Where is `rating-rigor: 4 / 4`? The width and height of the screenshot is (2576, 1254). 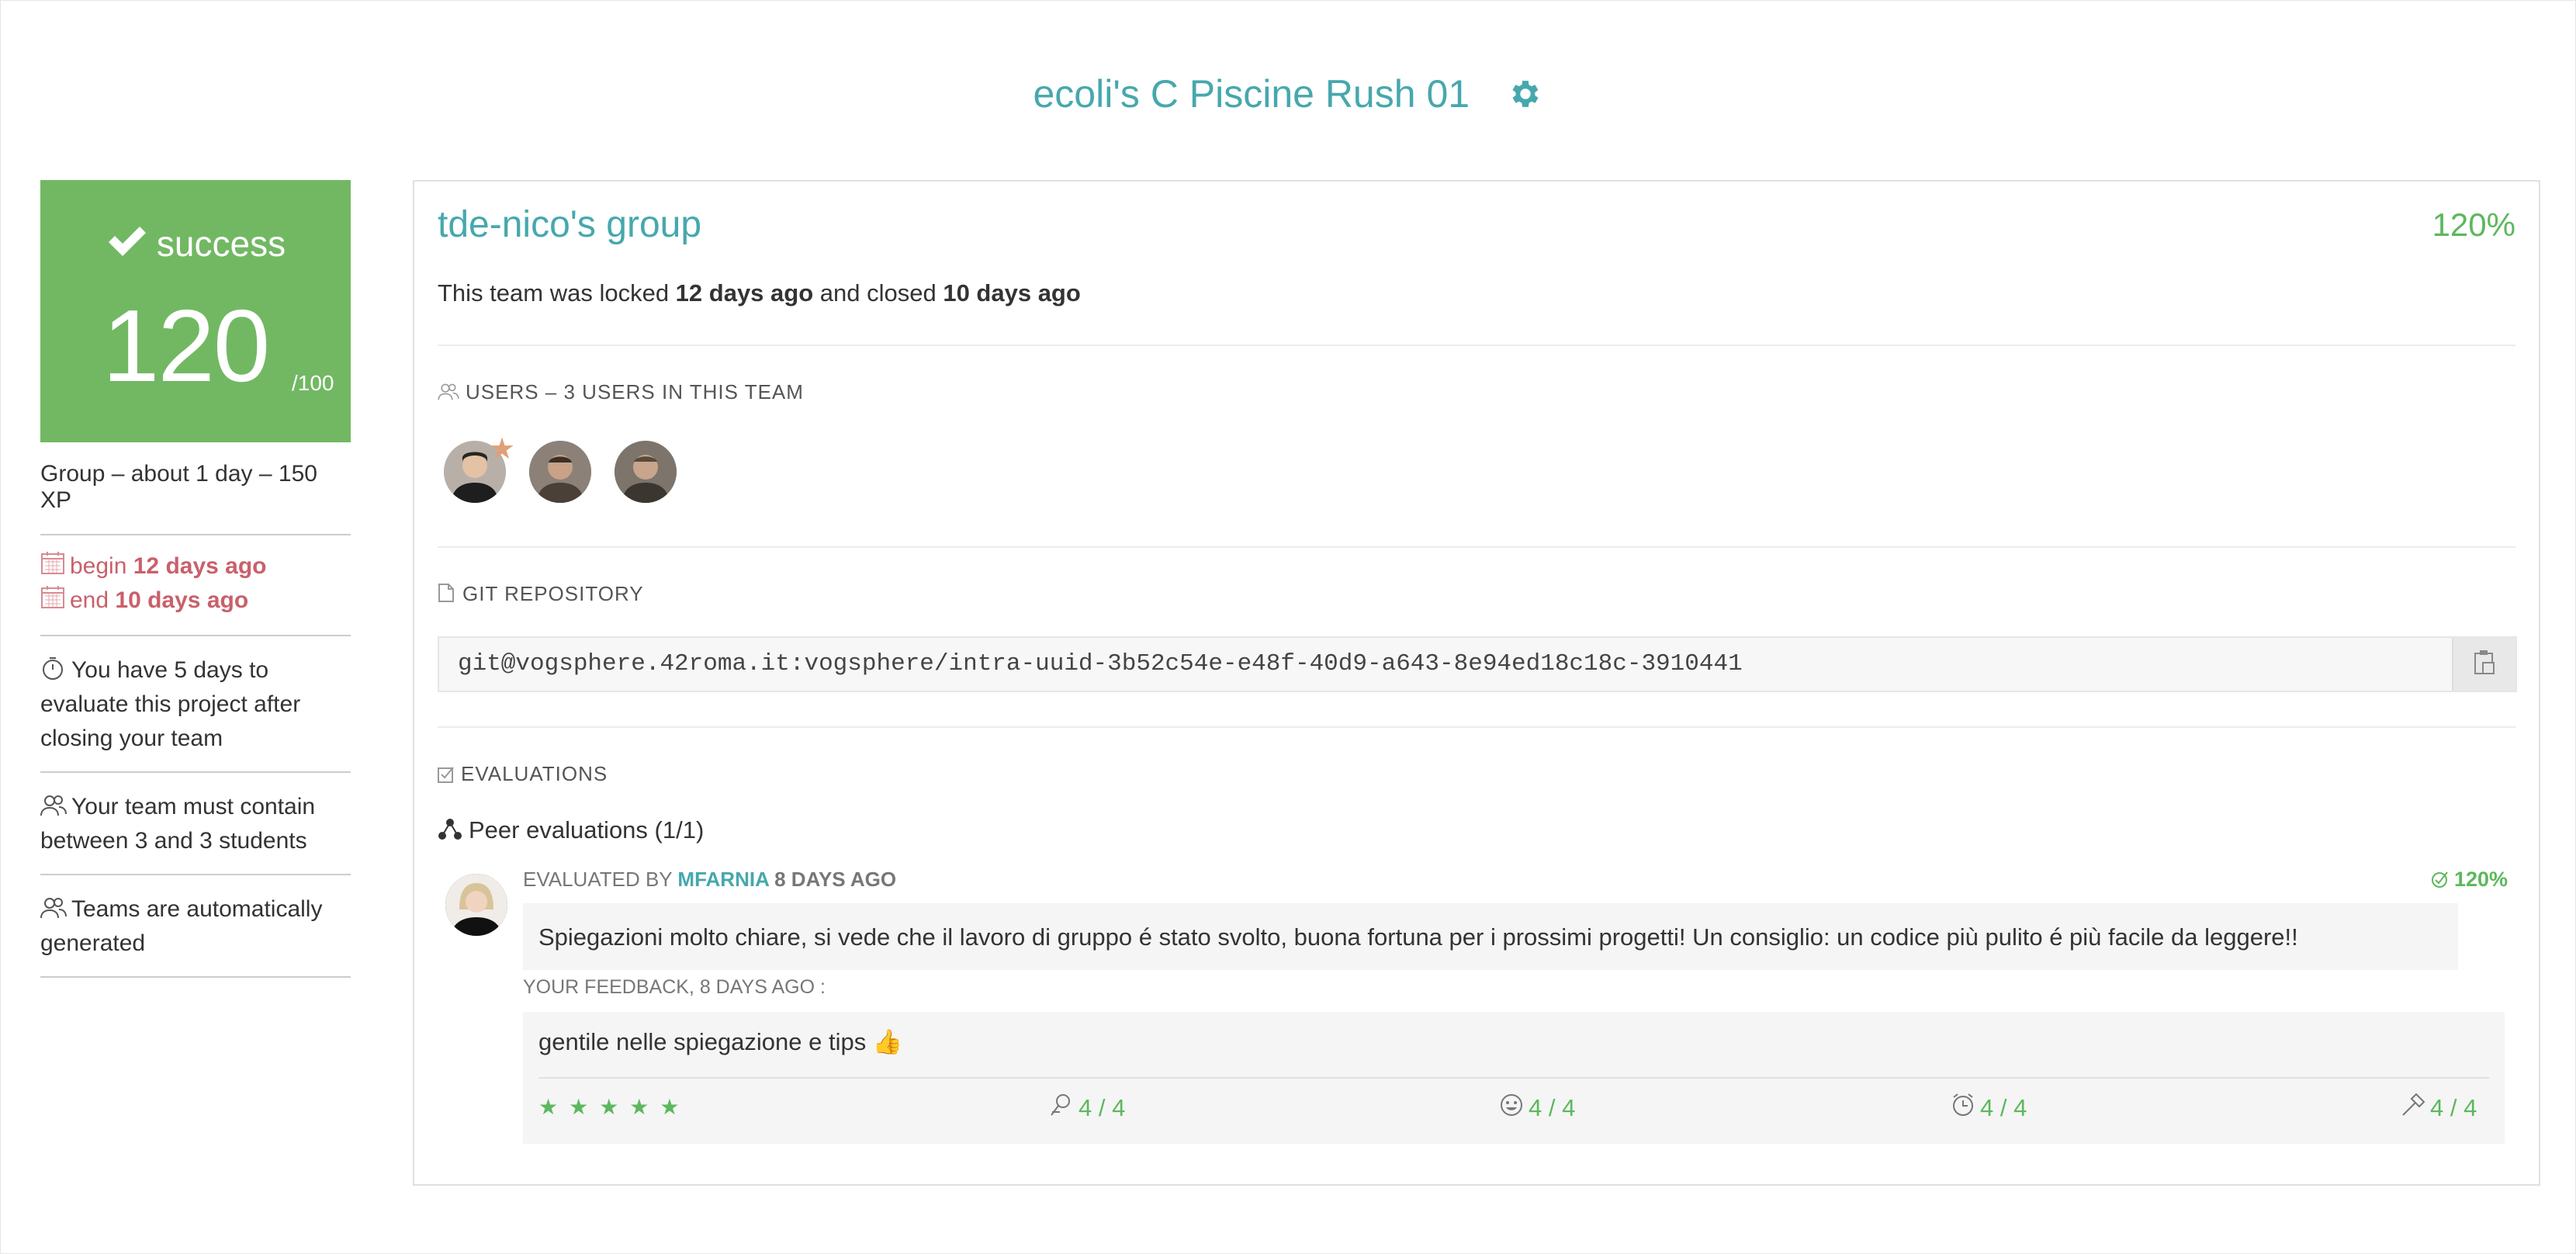
rating-rigor: 4 / 4 is located at coordinates (2439, 1107).